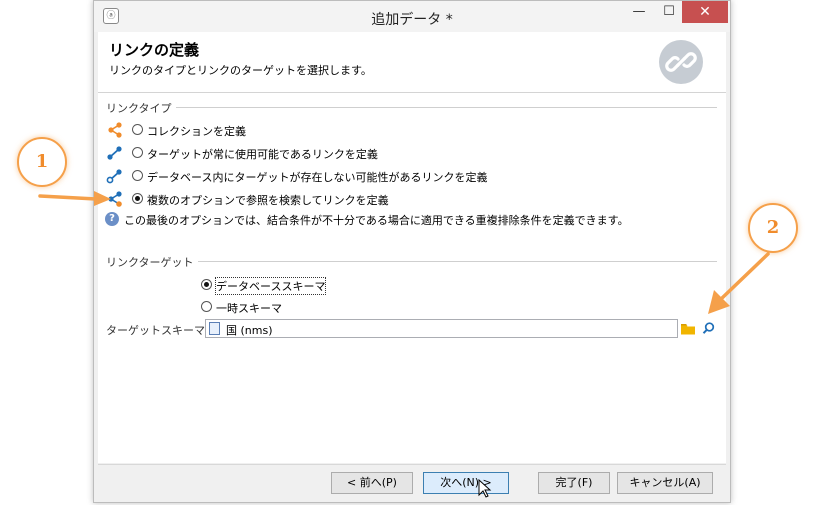 Image resolution: width=825 pixels, height=505 pixels. I want to click on target-schema-value: 国 (nms), so click(249, 330).